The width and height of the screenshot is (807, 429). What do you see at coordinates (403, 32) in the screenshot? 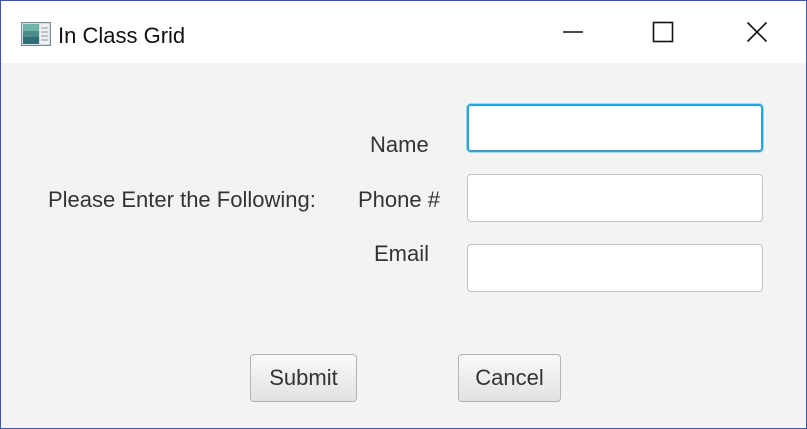
I see `title-bar: In Class Grid` at bounding box center [403, 32].